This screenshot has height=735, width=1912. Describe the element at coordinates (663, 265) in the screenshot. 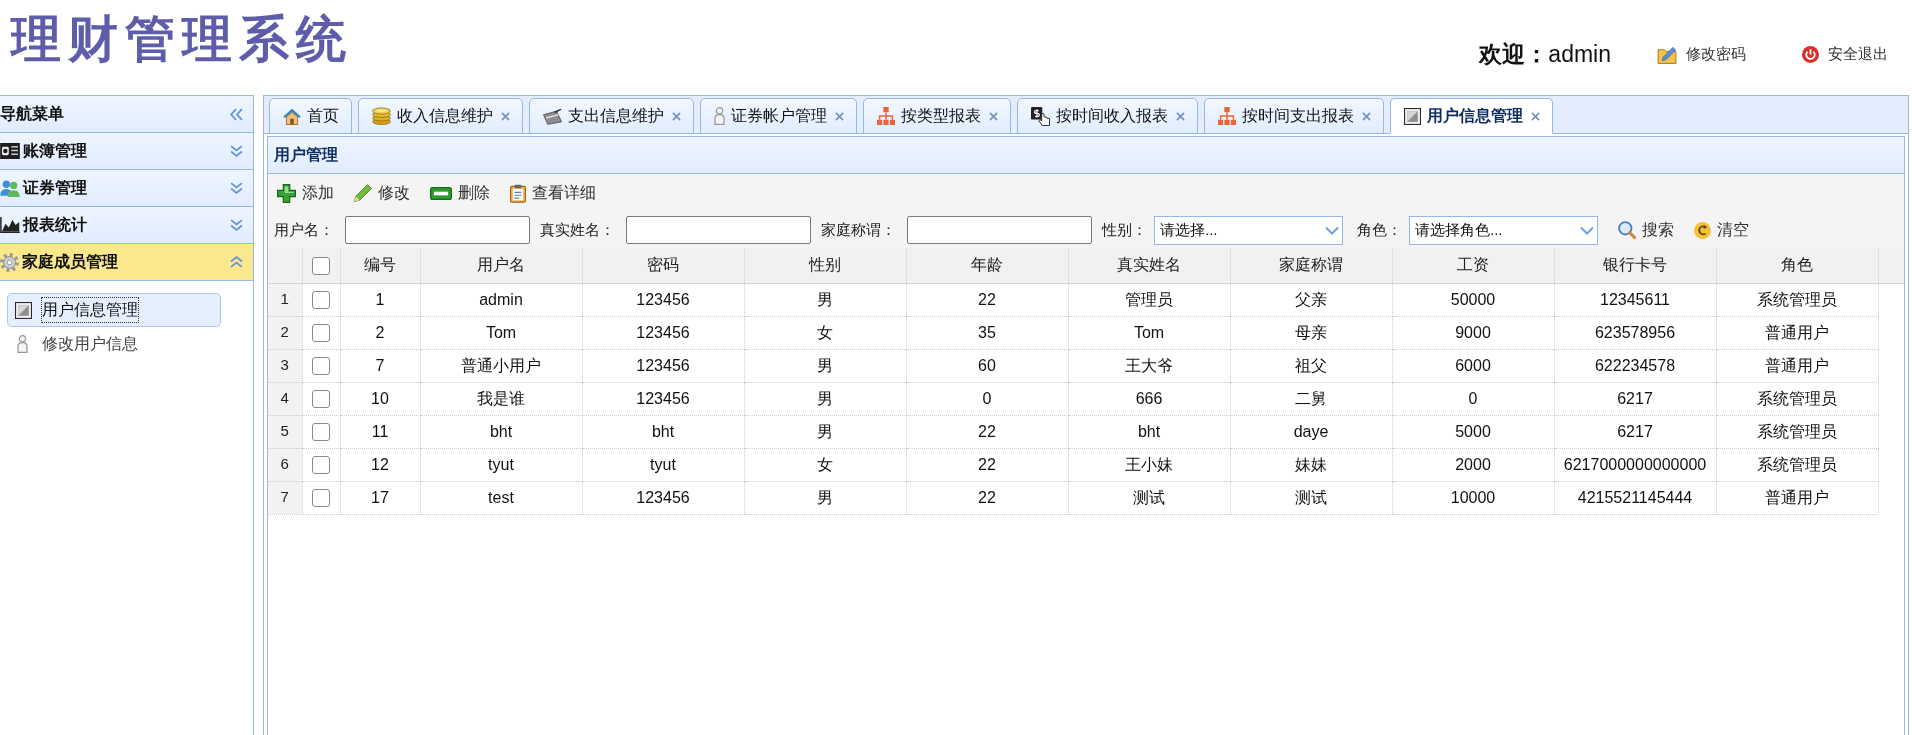

I see `column-header: 密码` at that location.